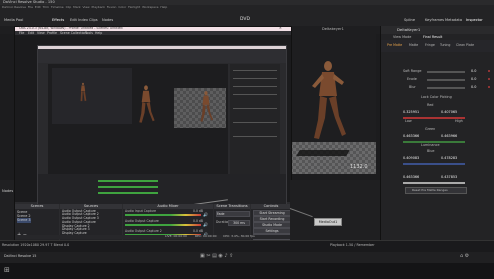 The image size is (494, 279). I want to click on erode-slider, so click(446, 80).